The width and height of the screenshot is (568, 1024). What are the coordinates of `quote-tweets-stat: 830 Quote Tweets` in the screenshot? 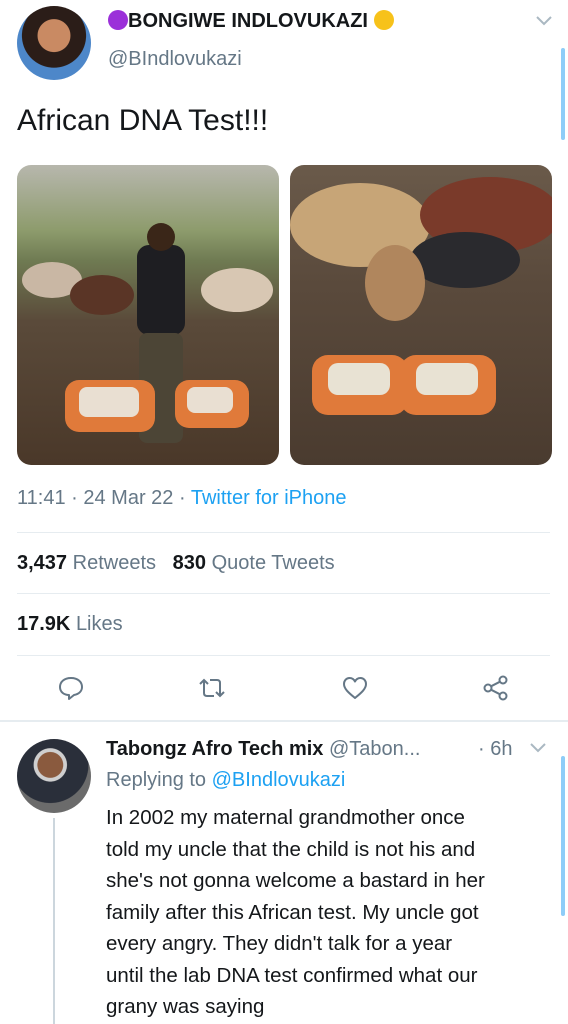 It's located at (254, 563).